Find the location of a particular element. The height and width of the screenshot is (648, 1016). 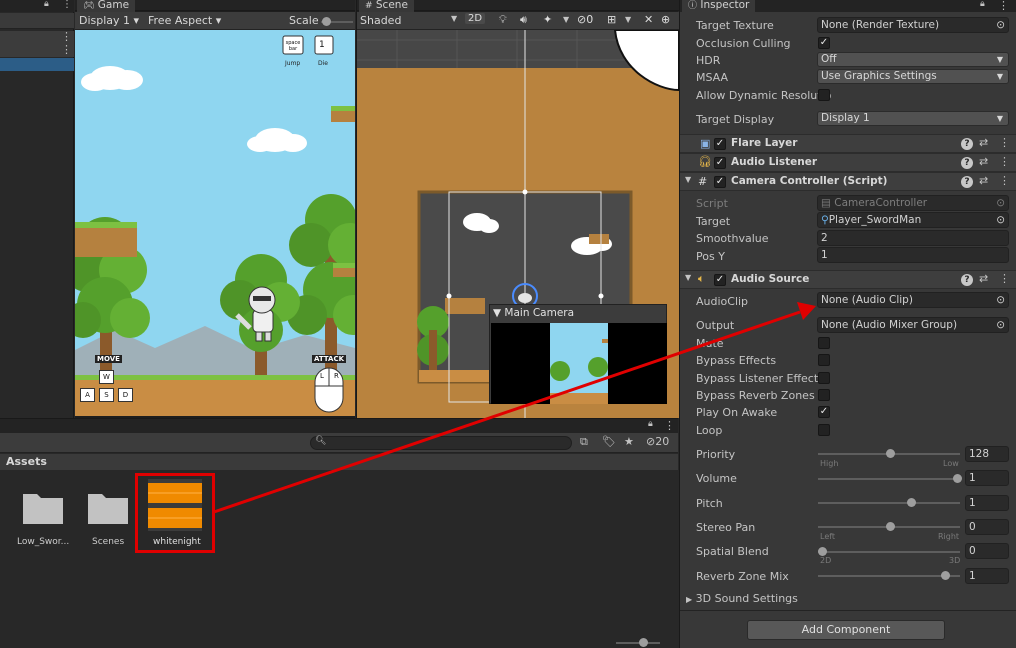

gizmos-icon: ⊕ is located at coordinates (665, 19).